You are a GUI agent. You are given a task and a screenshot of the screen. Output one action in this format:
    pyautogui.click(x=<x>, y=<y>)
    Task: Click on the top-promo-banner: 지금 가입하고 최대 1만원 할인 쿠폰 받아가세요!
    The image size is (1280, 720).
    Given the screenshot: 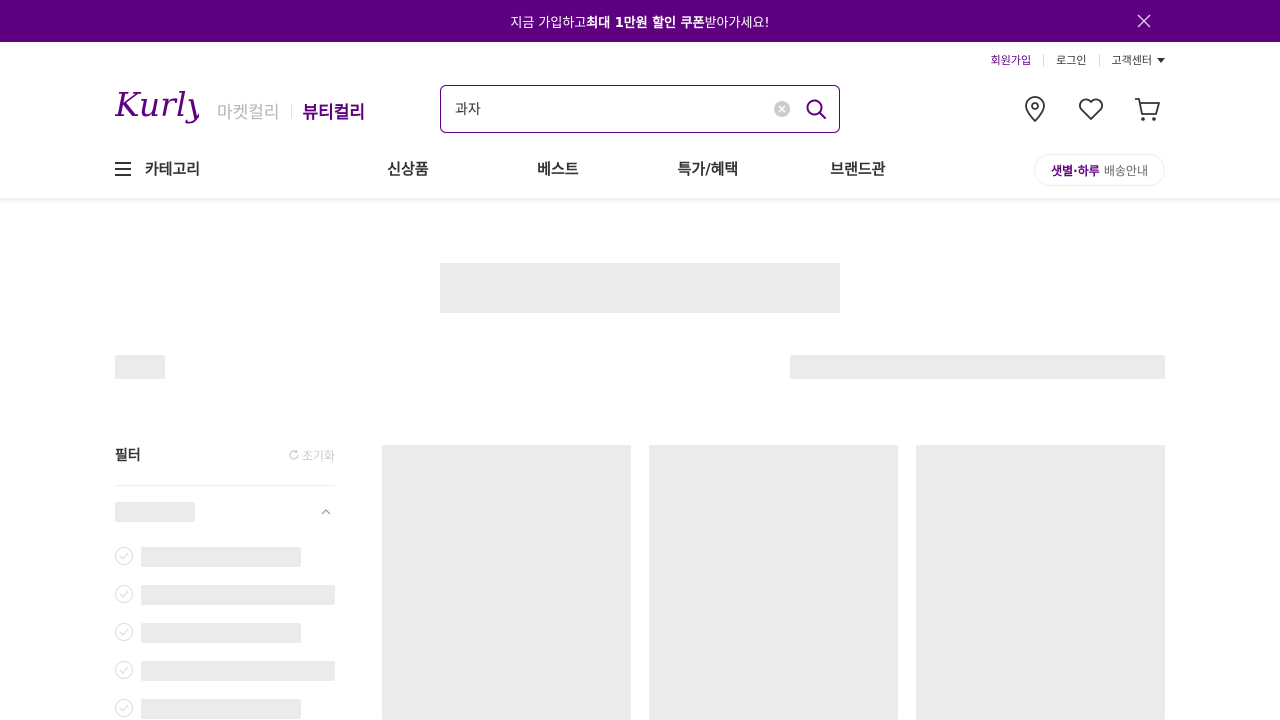 What is the action you would take?
    pyautogui.click(x=640, y=21)
    